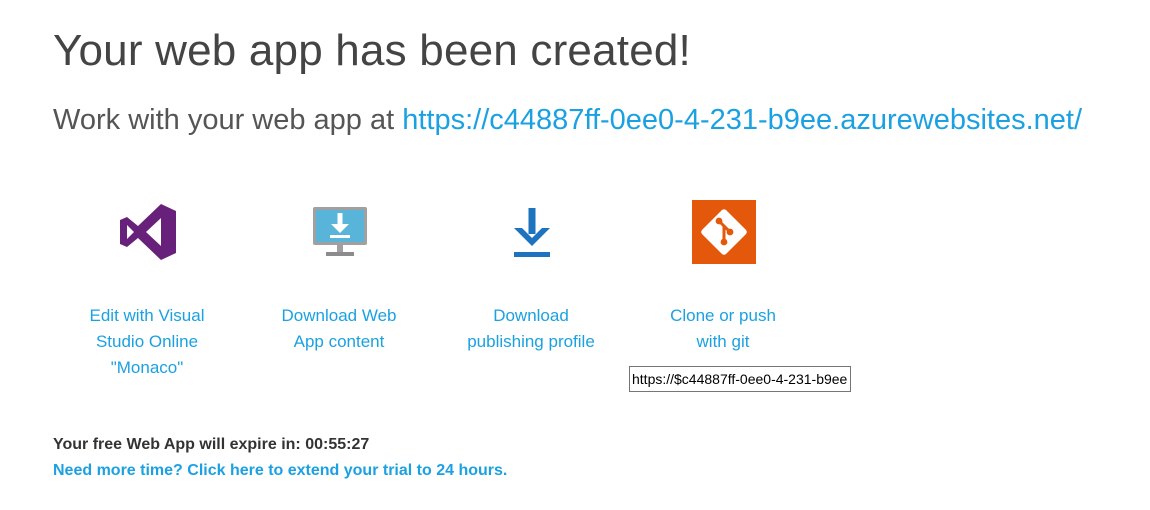 This screenshot has height=510, width=1150. Describe the element at coordinates (339, 315) in the screenshot. I see `download-content-line1: Download Web` at that location.